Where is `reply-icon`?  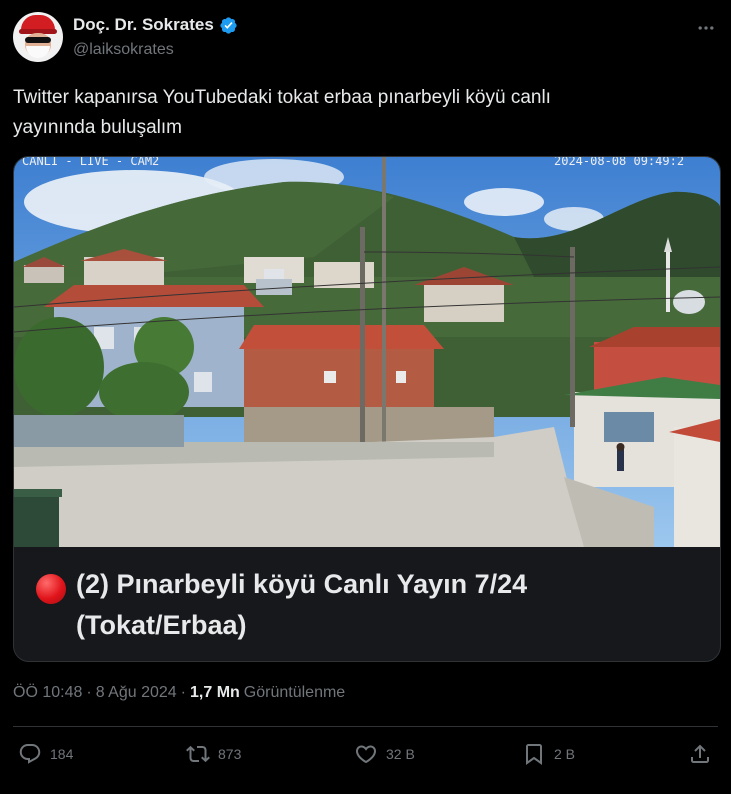
reply-icon is located at coordinates (30, 754).